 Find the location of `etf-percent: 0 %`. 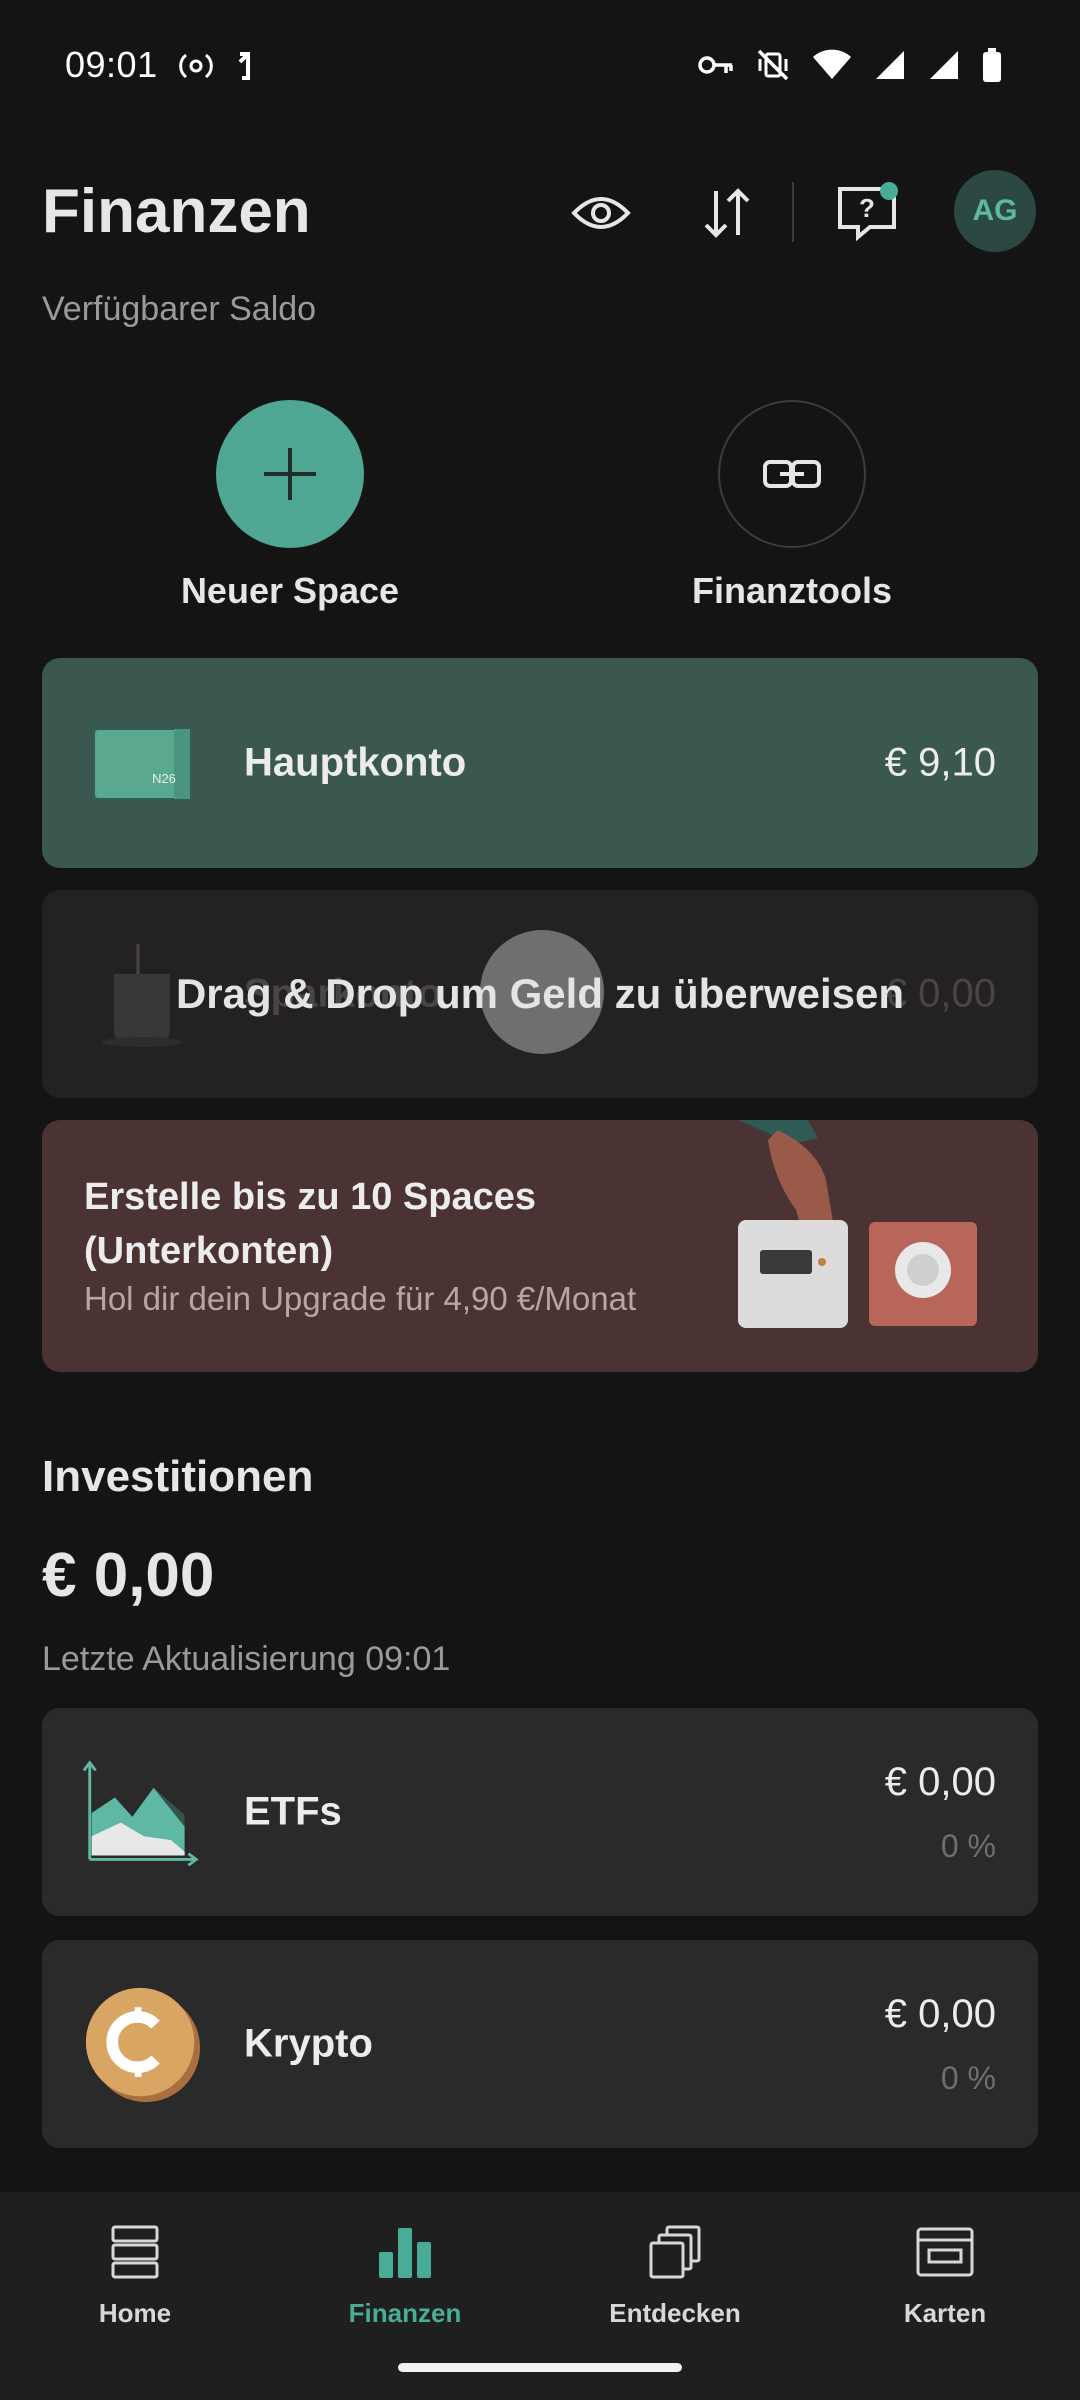

etf-percent: 0 % is located at coordinates (968, 1846).